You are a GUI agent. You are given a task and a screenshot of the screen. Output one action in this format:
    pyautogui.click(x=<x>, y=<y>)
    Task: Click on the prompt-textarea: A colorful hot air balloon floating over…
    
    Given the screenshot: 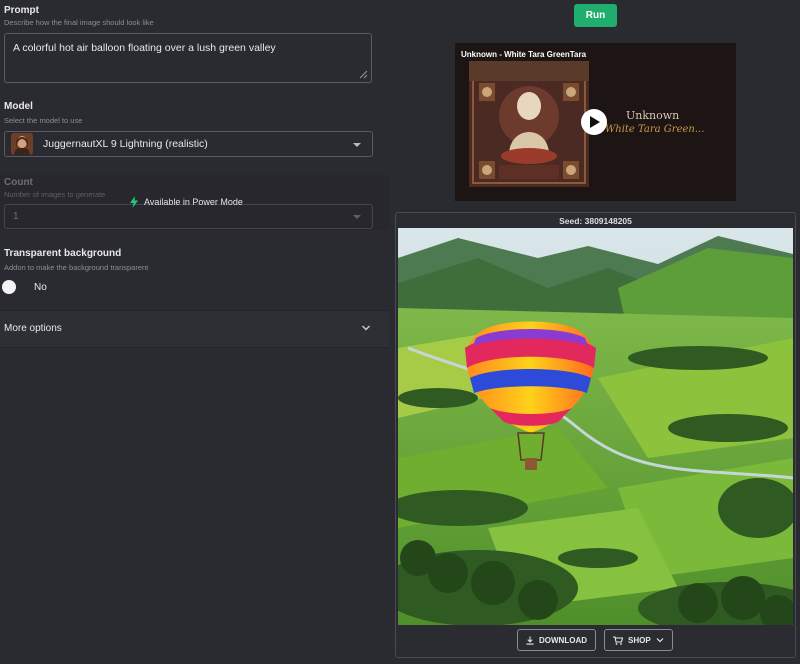 What is the action you would take?
    pyautogui.click(x=188, y=58)
    